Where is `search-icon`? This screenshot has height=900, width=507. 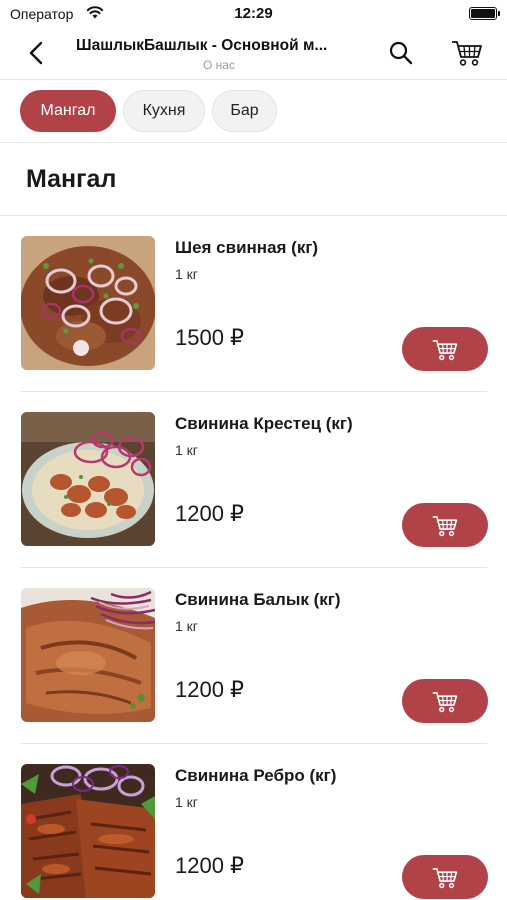
search-icon is located at coordinates (401, 53).